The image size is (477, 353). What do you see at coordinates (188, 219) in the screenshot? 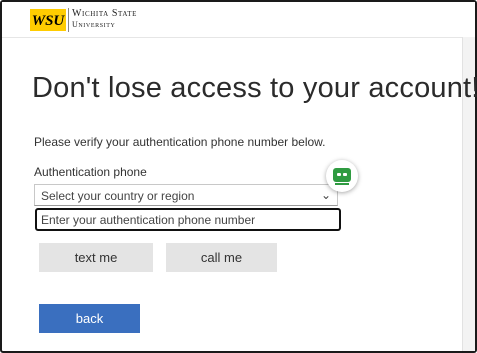
I see `phone-number-input` at bounding box center [188, 219].